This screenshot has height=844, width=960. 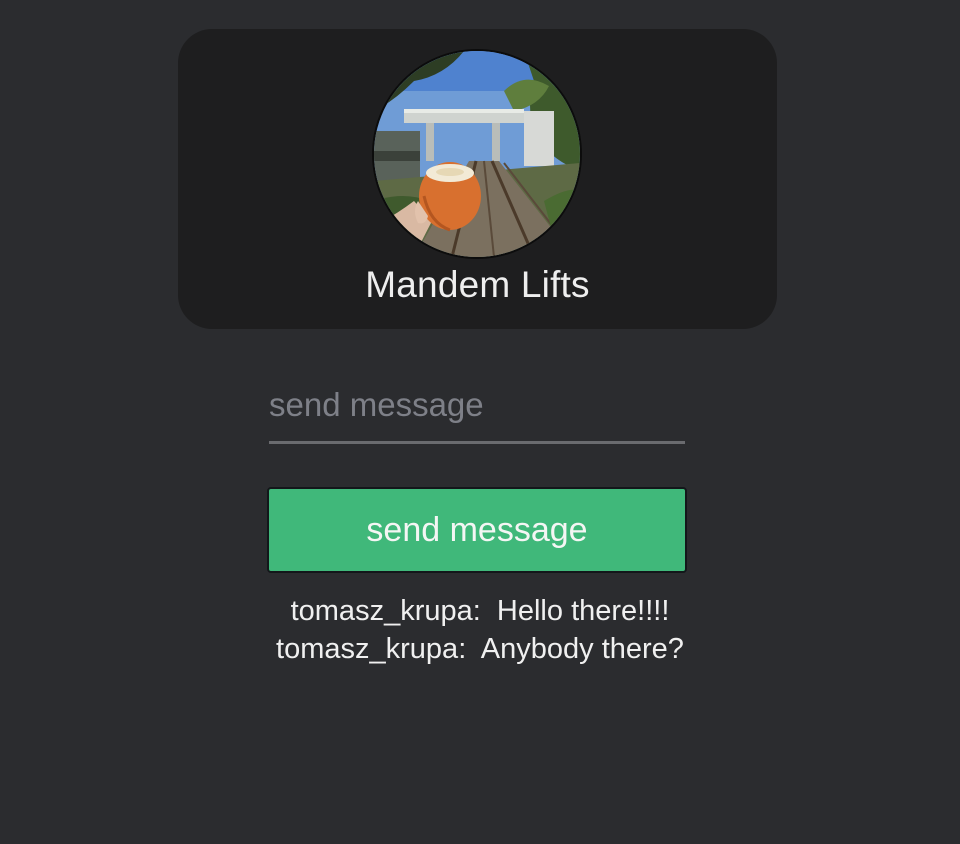 I want to click on list-item: tomasz_krupa: Hello there!!!!, so click(x=480, y=611).